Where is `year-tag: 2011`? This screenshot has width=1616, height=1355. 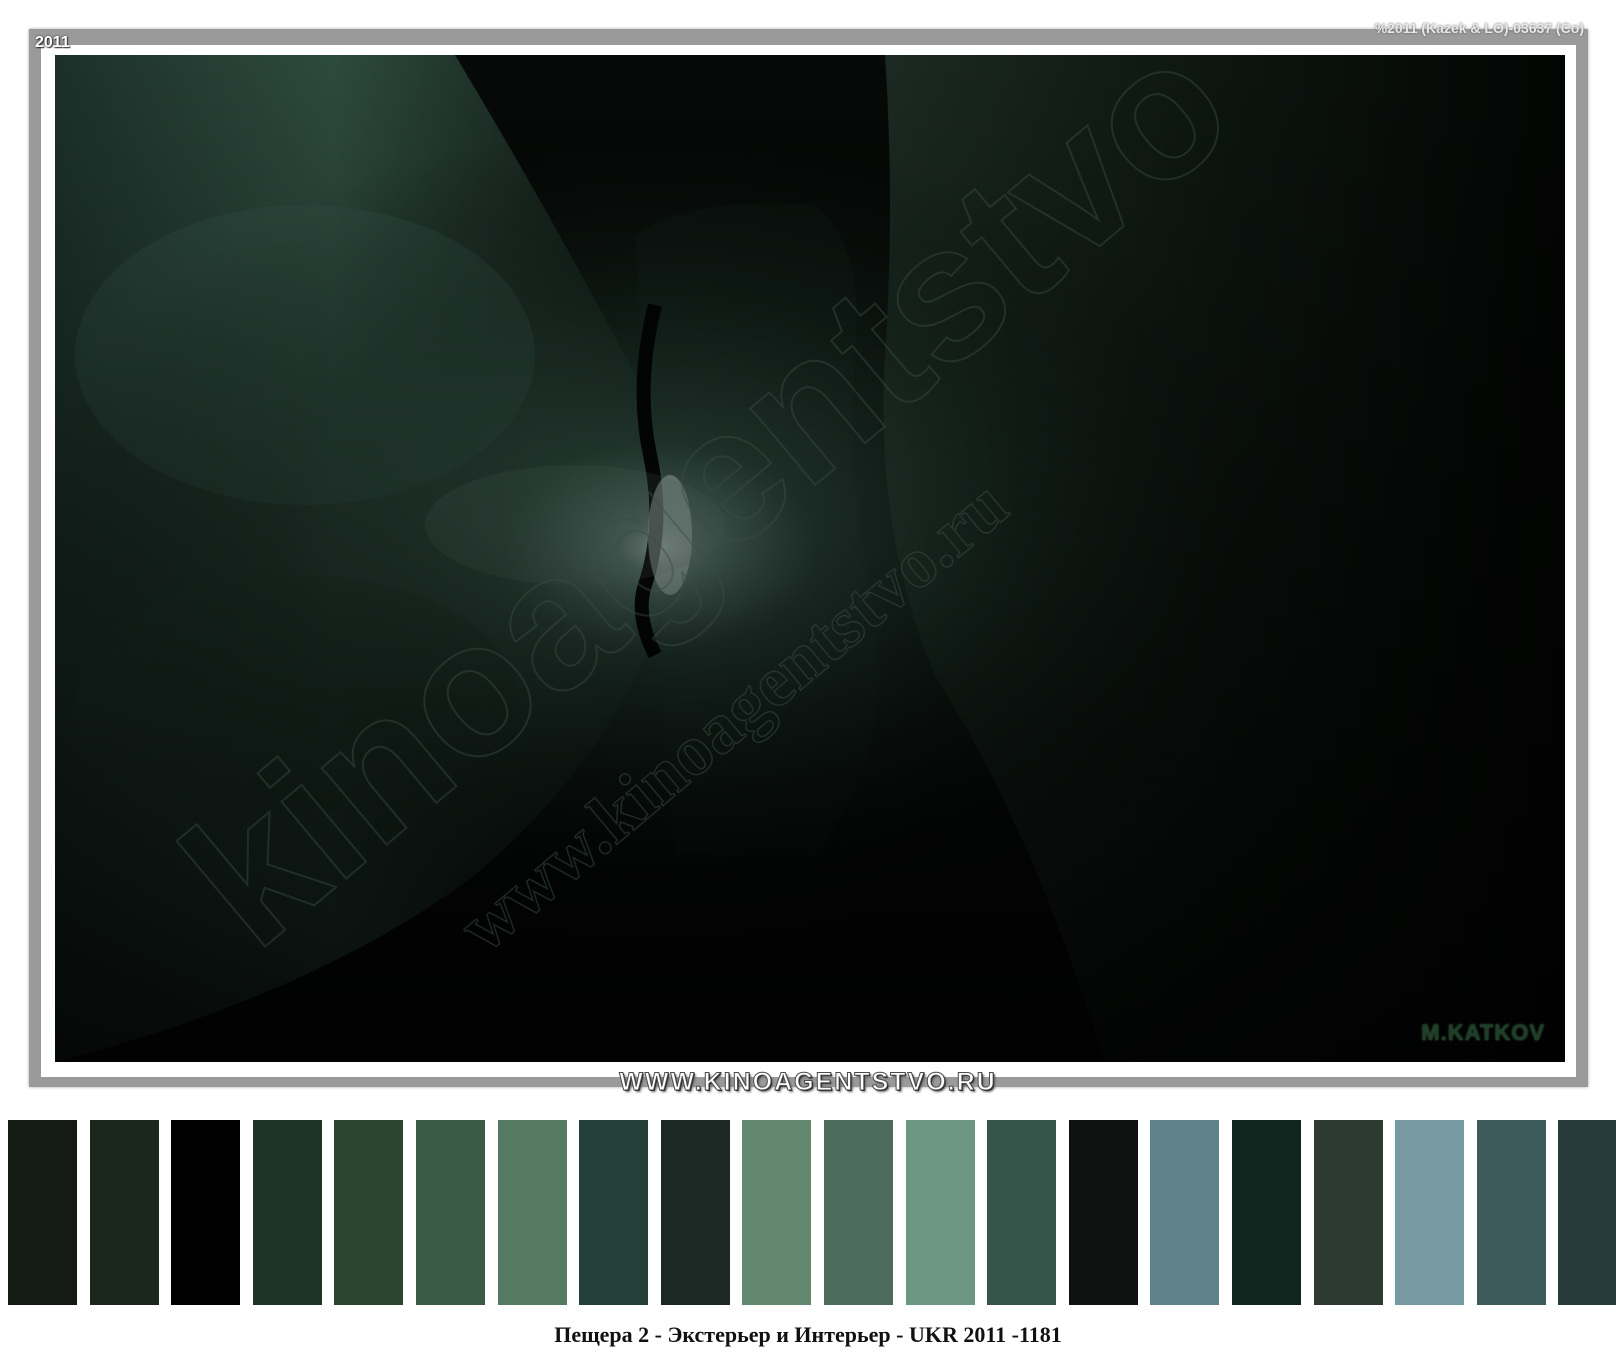 year-tag: 2011 is located at coordinates (52, 42).